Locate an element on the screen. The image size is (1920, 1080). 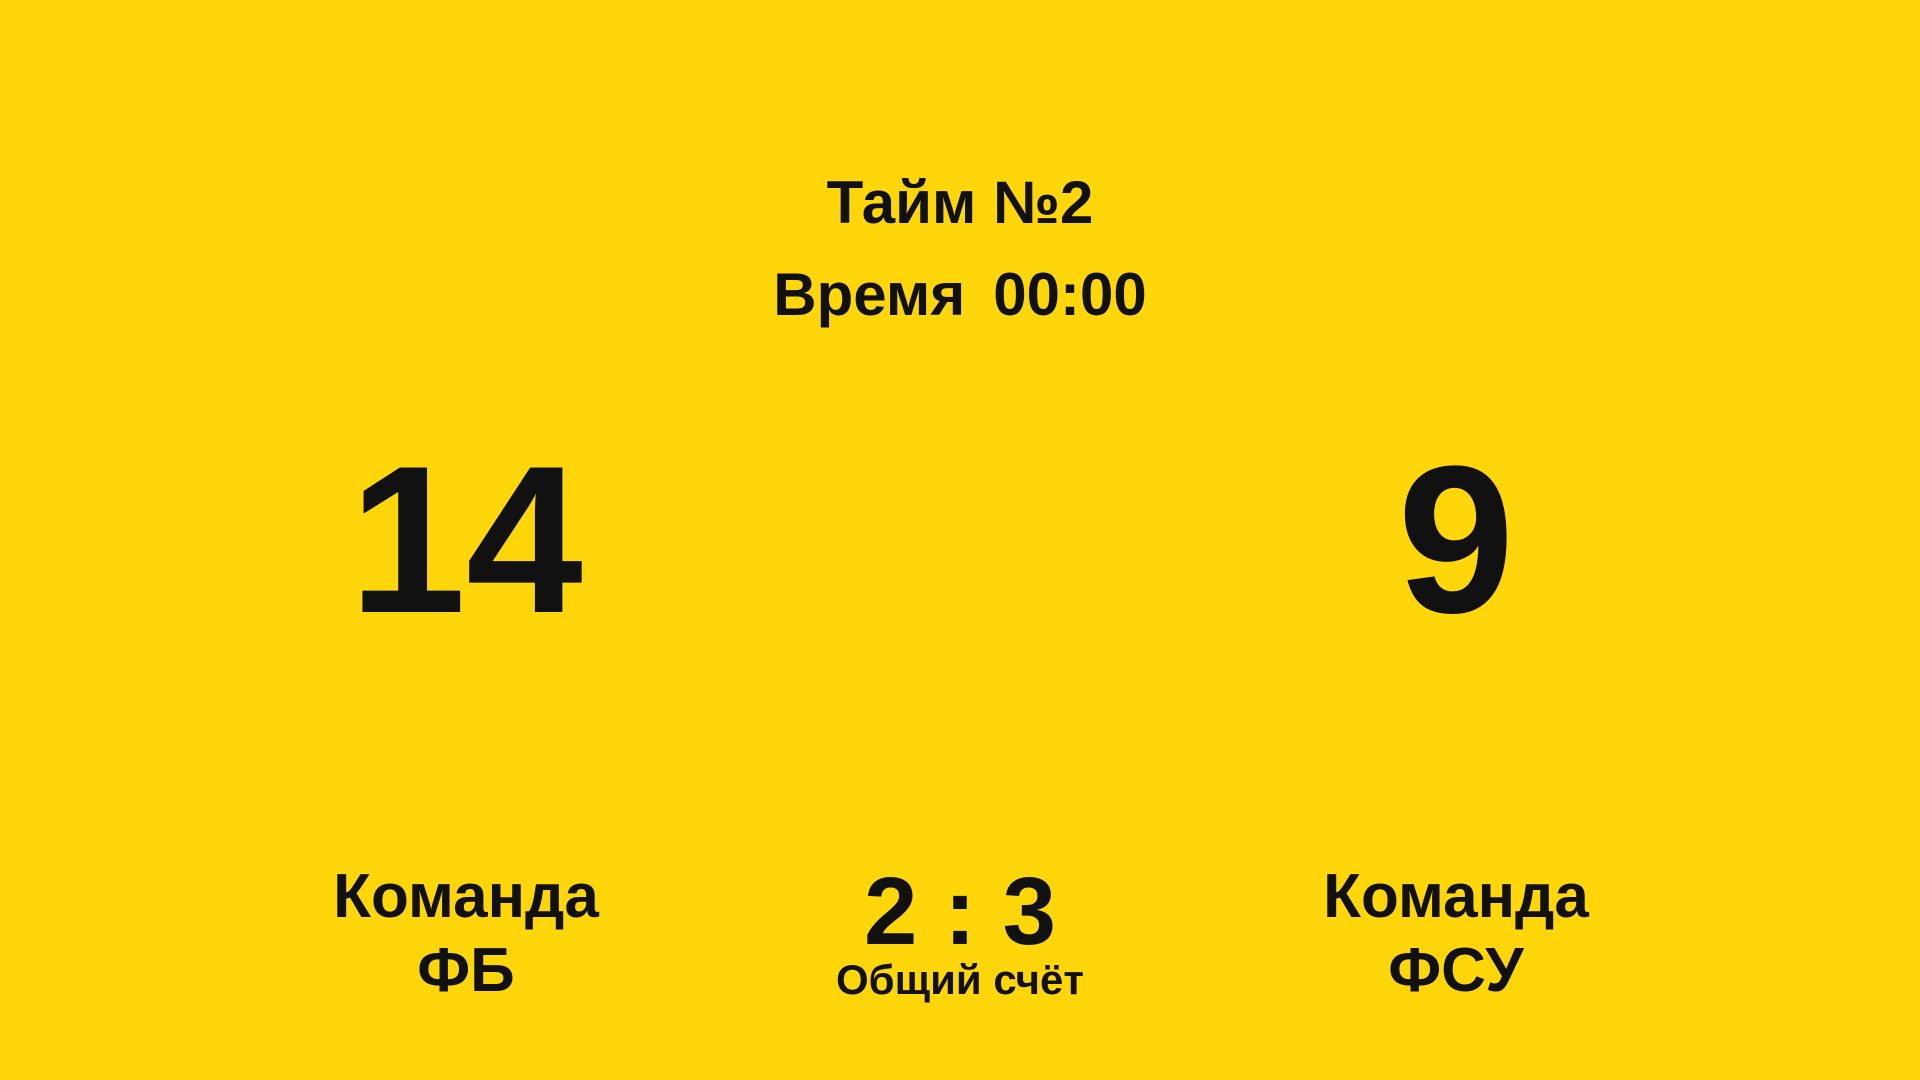
total-score: 2 : 3 is located at coordinates (960, 911).